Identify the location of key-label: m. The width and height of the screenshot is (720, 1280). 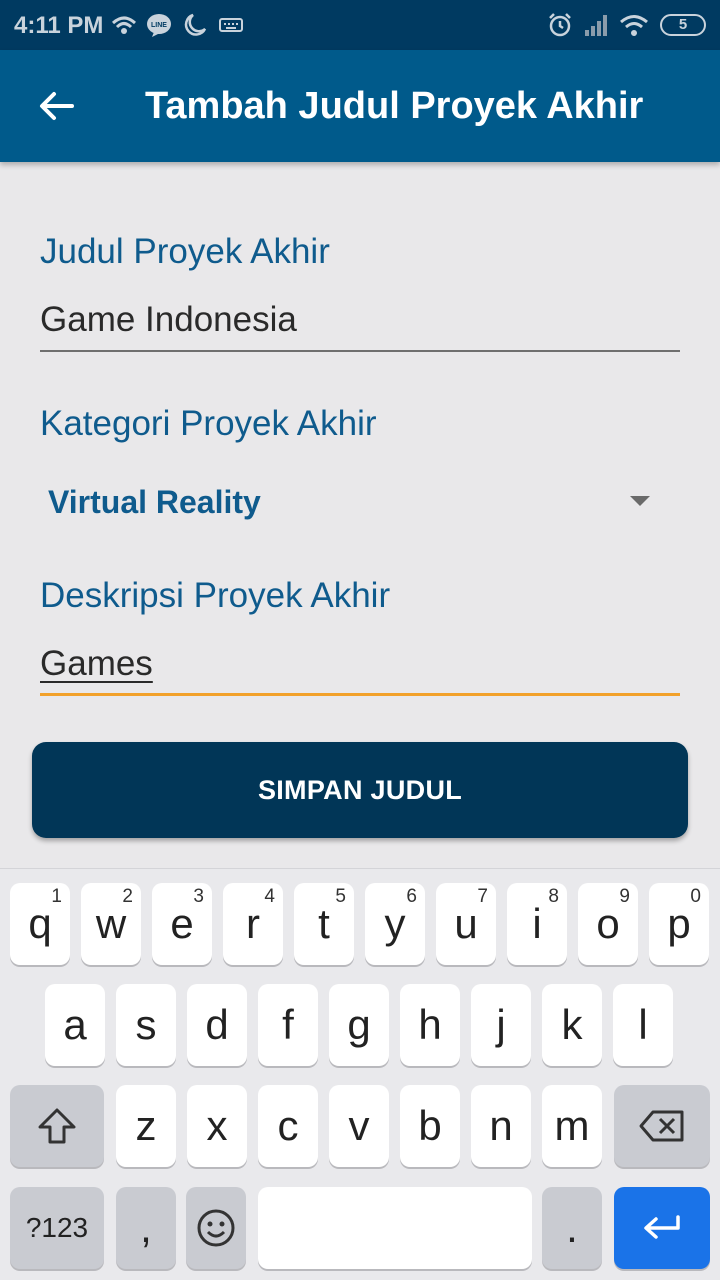
(572, 1125).